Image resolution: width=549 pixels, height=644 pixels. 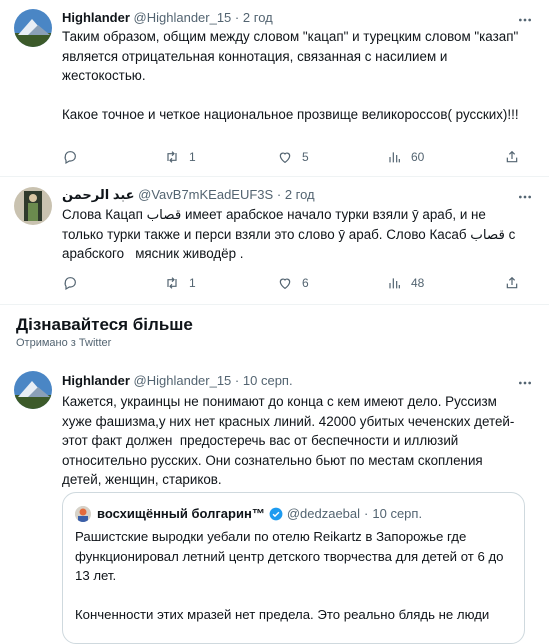 What do you see at coordinates (98, 194) in the screenshot?
I see `author-name: عبد الرحمن` at bounding box center [98, 194].